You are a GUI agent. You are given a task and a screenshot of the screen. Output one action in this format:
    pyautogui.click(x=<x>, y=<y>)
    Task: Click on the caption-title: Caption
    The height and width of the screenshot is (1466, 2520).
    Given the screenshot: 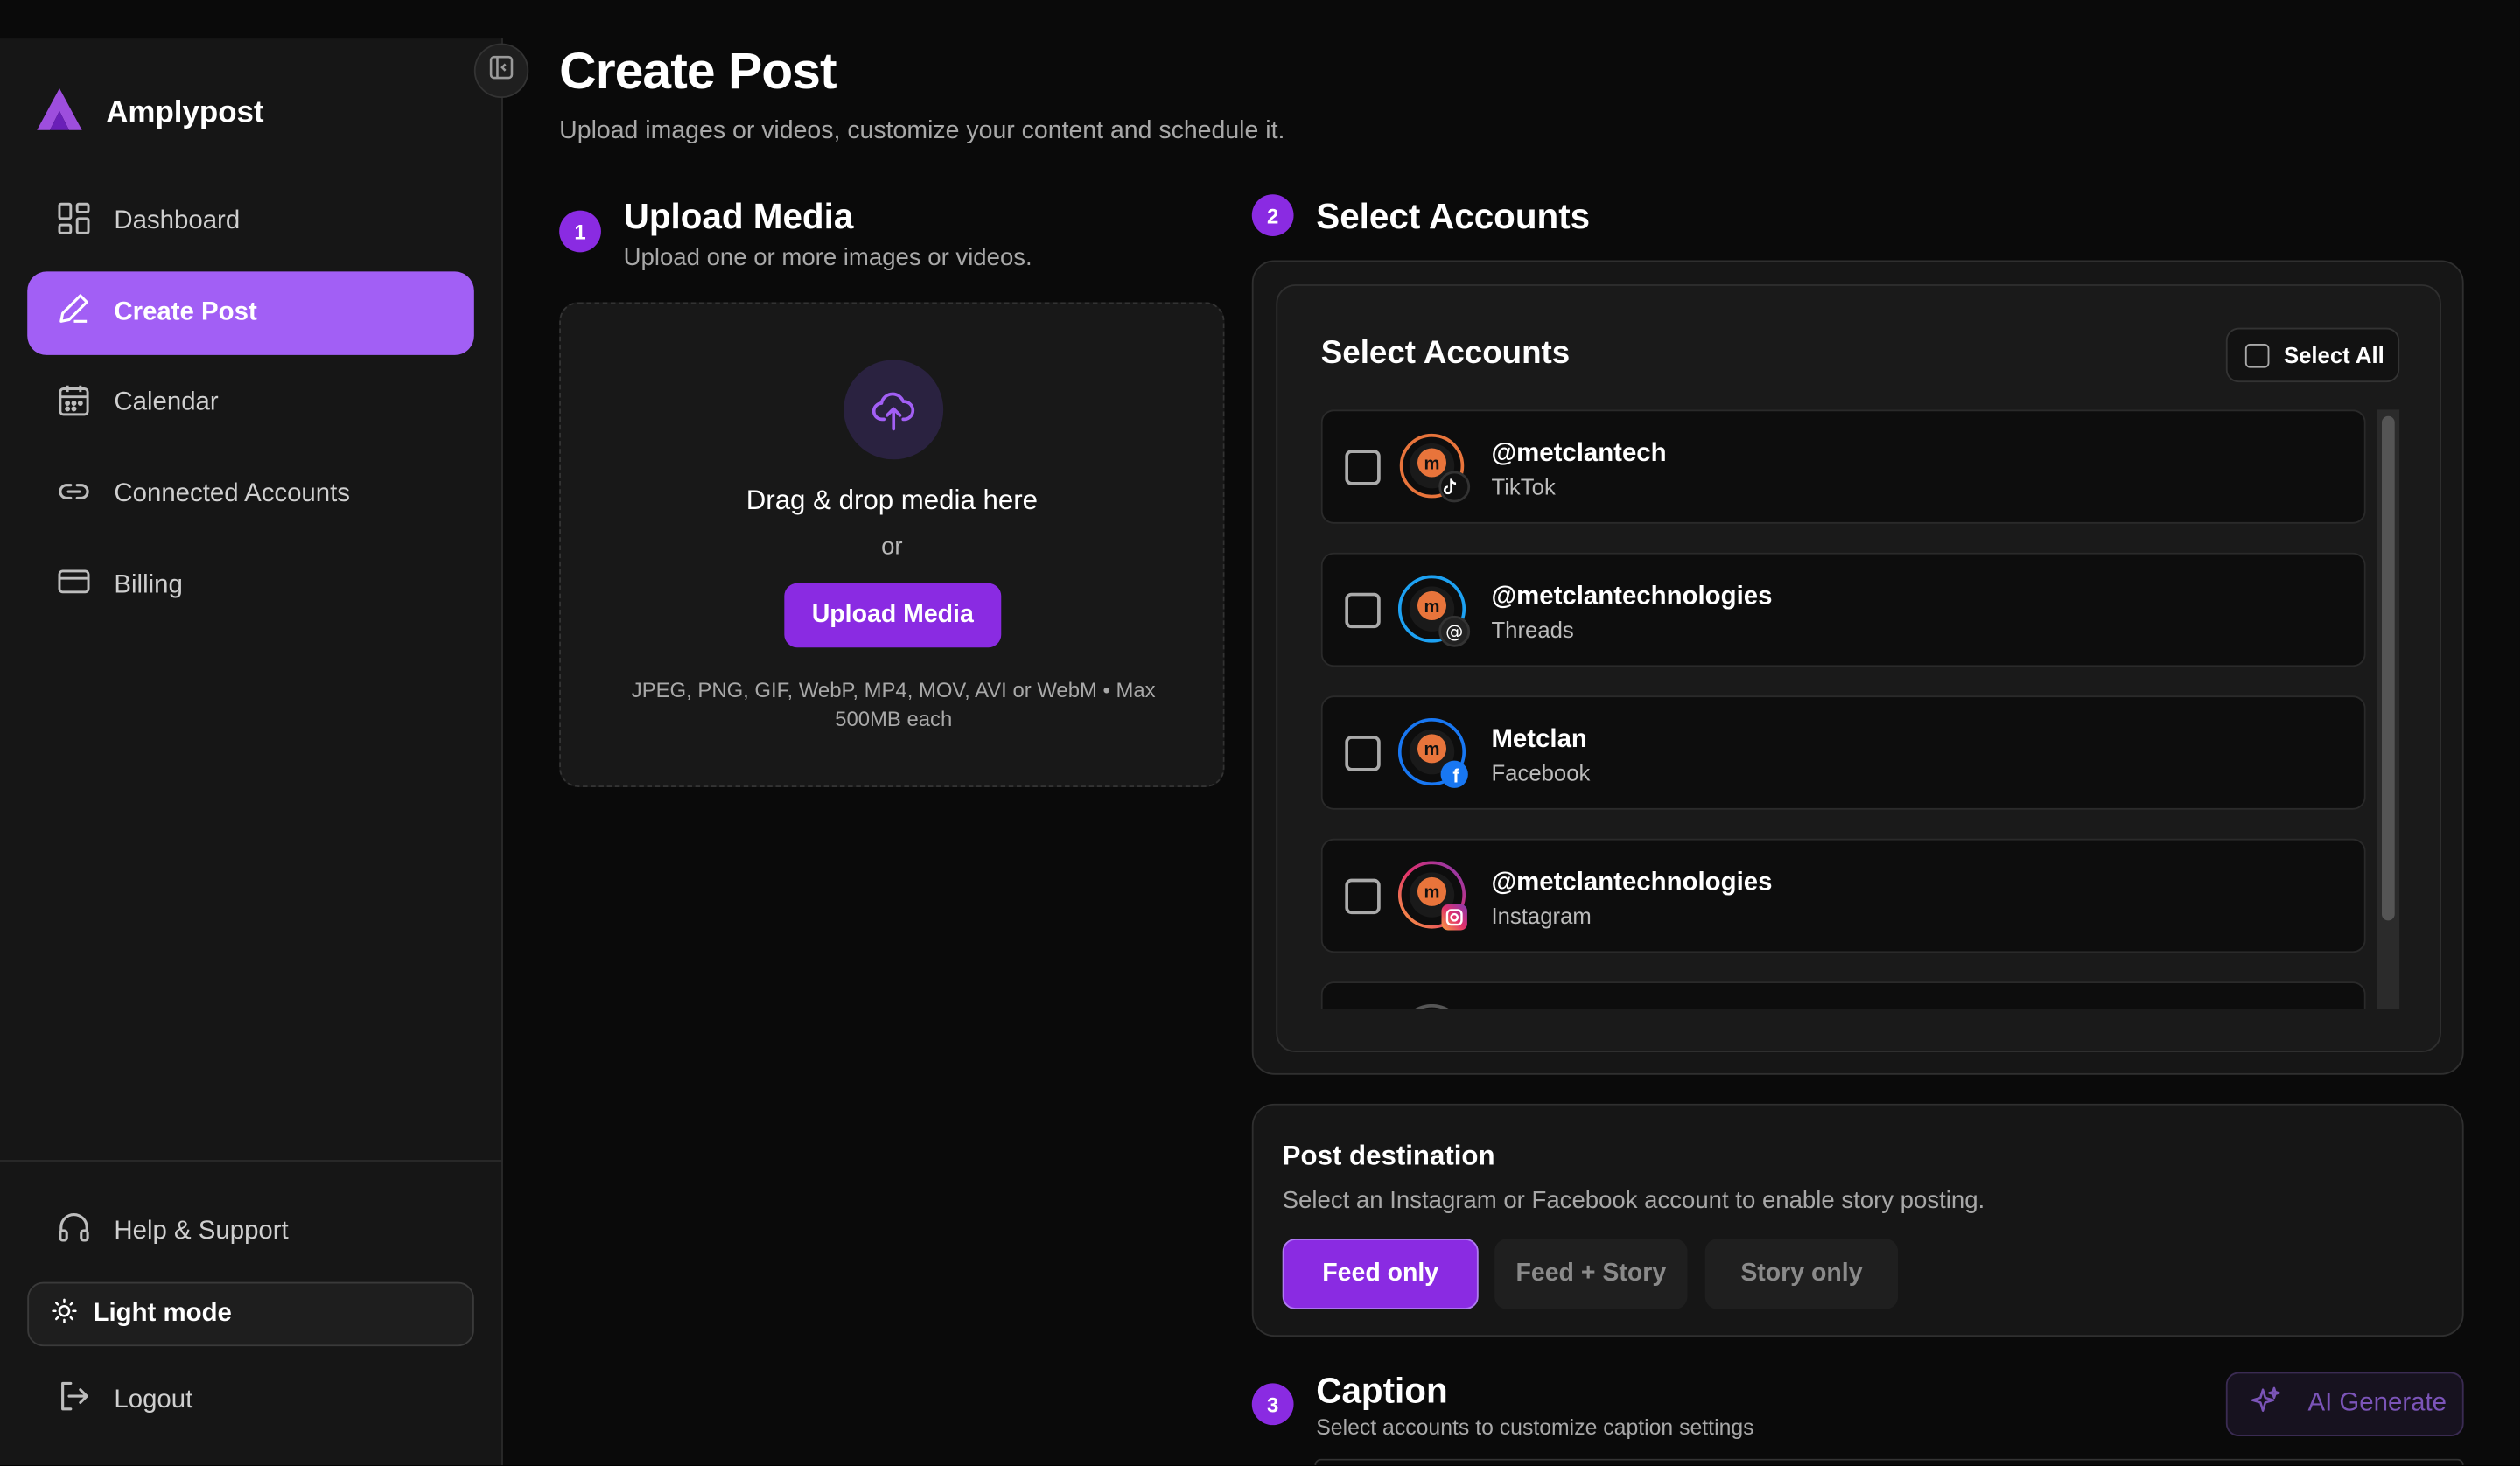 What is the action you would take?
    pyautogui.click(x=1382, y=1390)
    